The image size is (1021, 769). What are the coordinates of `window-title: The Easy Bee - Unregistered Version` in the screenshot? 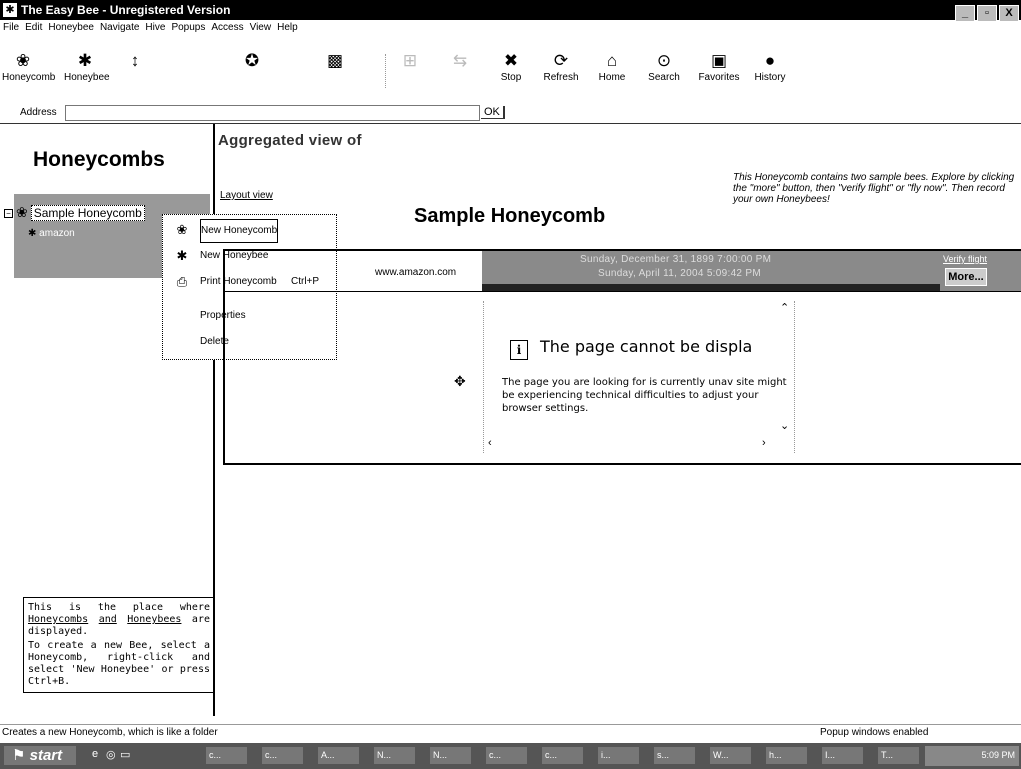 It's located at (126, 10).